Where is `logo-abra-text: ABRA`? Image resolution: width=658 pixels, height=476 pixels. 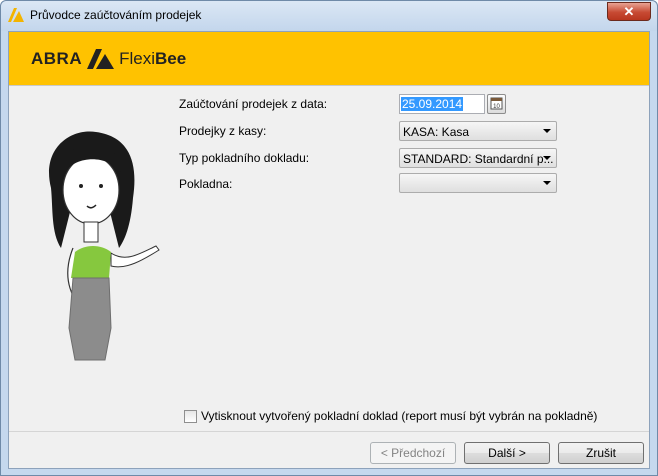
logo-abra-text: ABRA is located at coordinates (57, 58).